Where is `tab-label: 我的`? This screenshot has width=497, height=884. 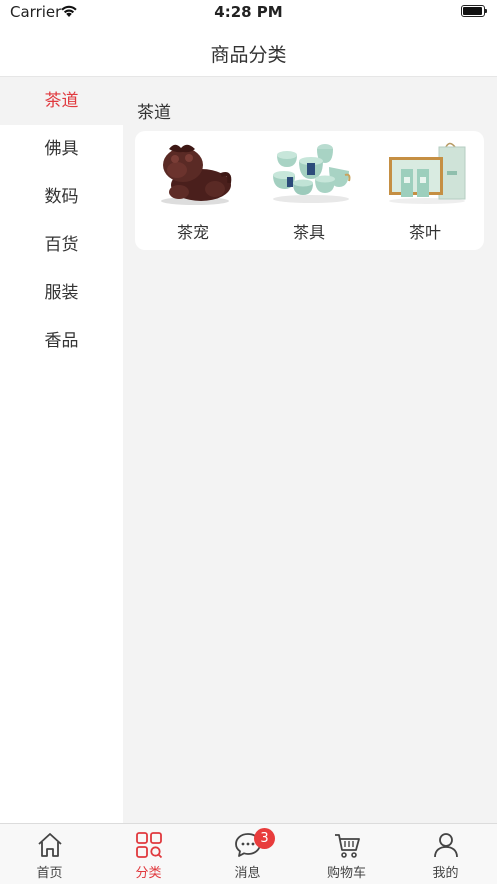 tab-label: 我的 is located at coordinates (445, 873).